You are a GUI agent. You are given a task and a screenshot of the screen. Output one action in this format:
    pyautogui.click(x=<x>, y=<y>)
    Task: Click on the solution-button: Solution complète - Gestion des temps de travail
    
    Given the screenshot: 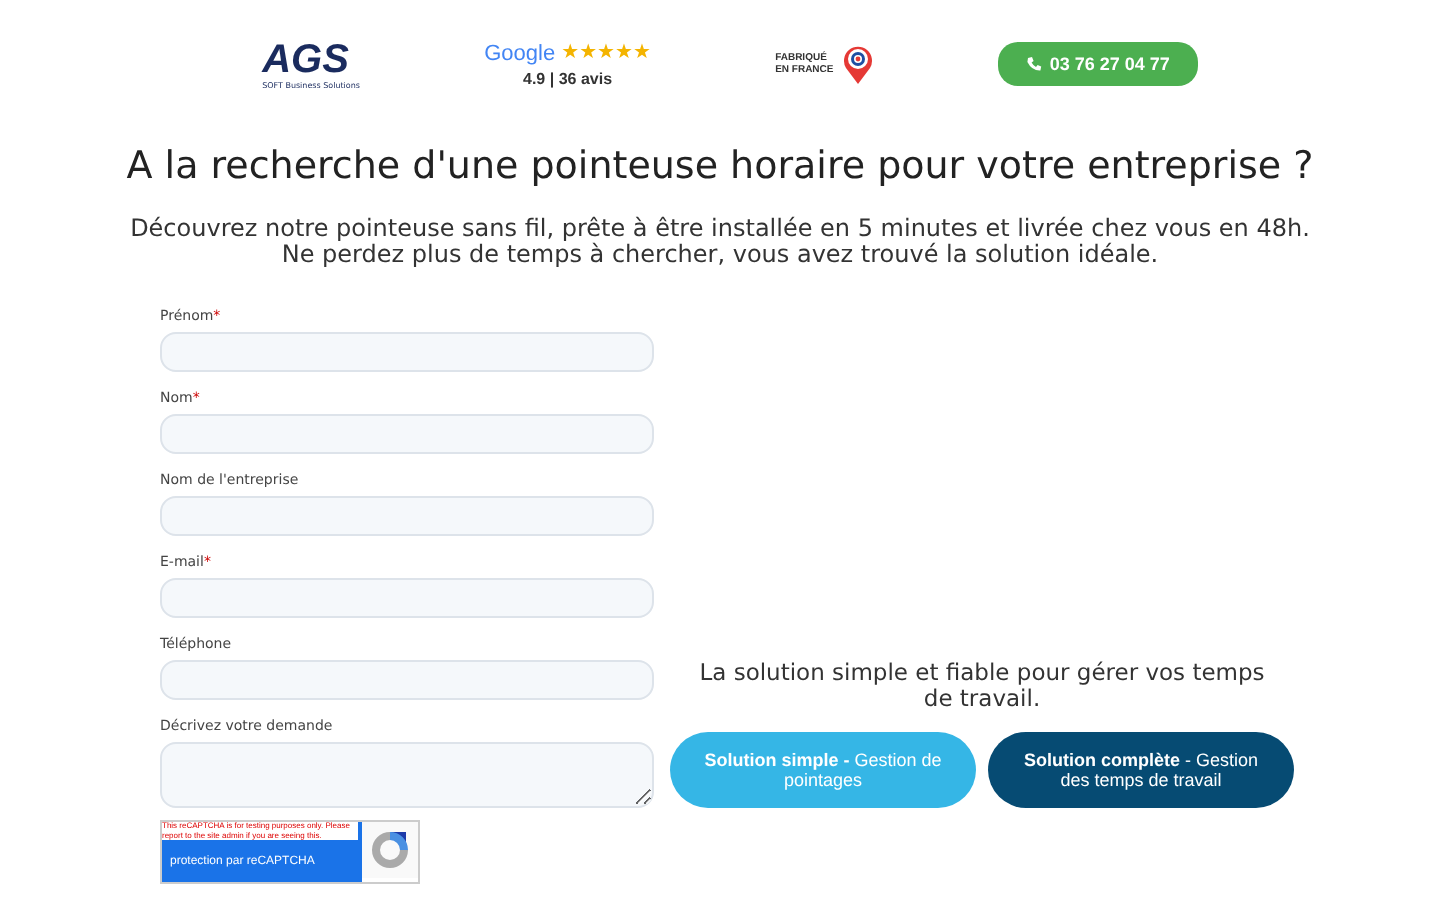 What is the action you would take?
    pyautogui.click(x=1141, y=770)
    